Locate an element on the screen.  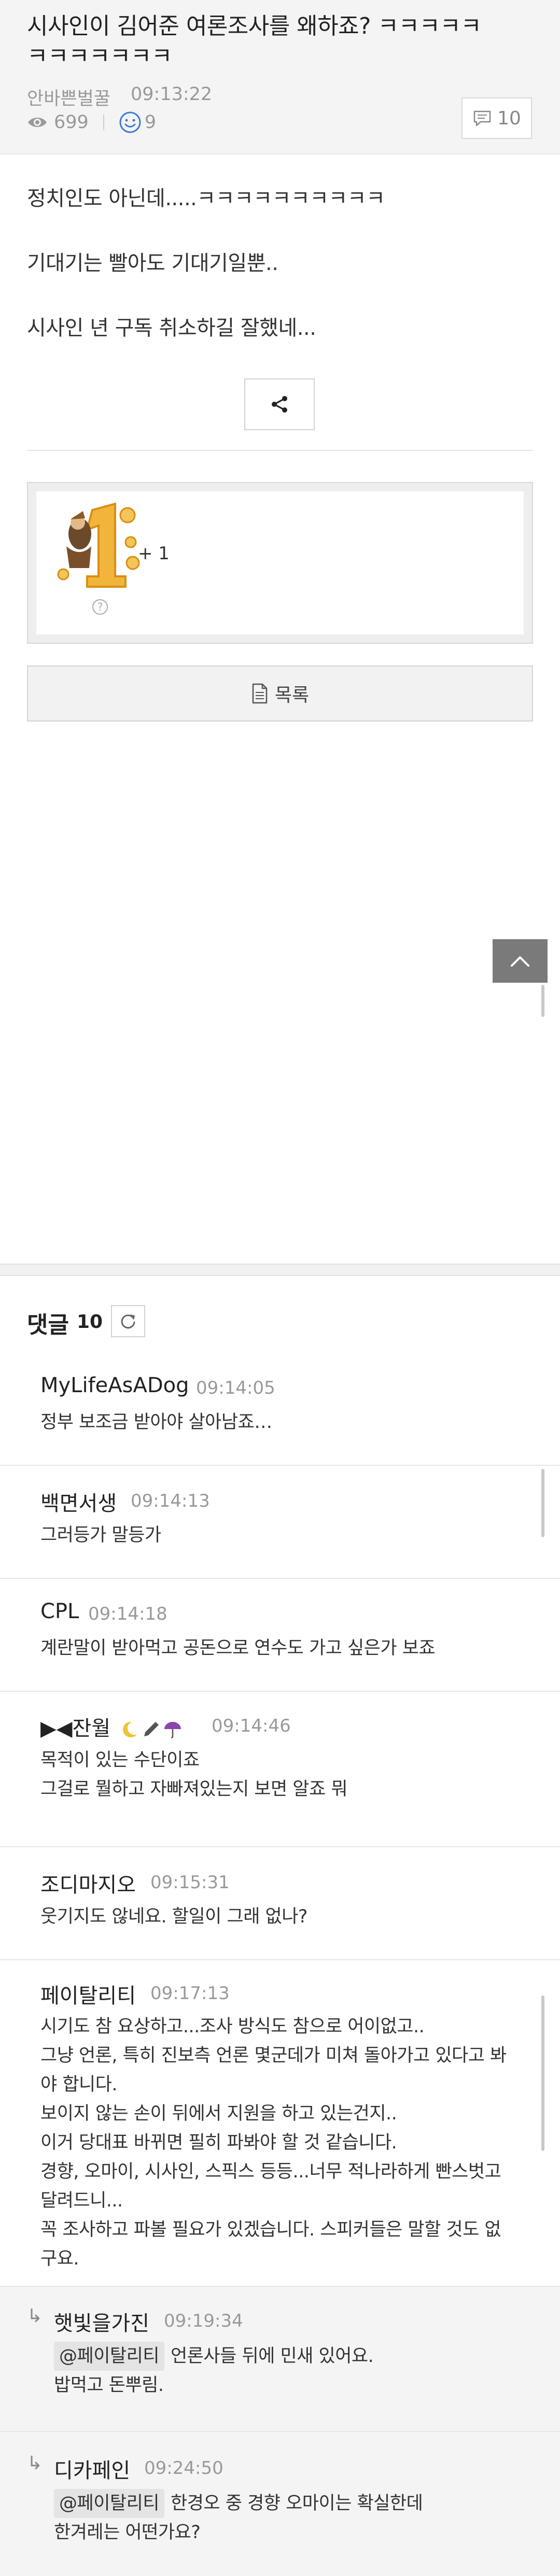
badge-inner: + 1 ? is located at coordinates (280, 562).